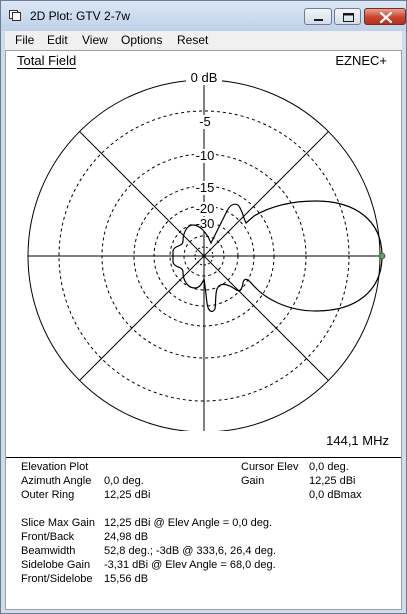 The height and width of the screenshot is (614, 407). I want to click on front-back-value: 24,98 dB, so click(126, 537).